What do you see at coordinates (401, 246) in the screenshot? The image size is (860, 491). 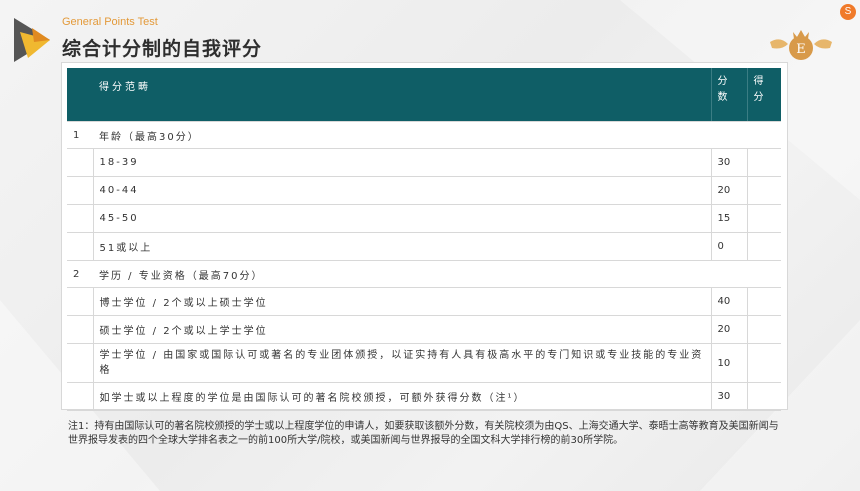 I see `row-label: 51或以上` at bounding box center [401, 246].